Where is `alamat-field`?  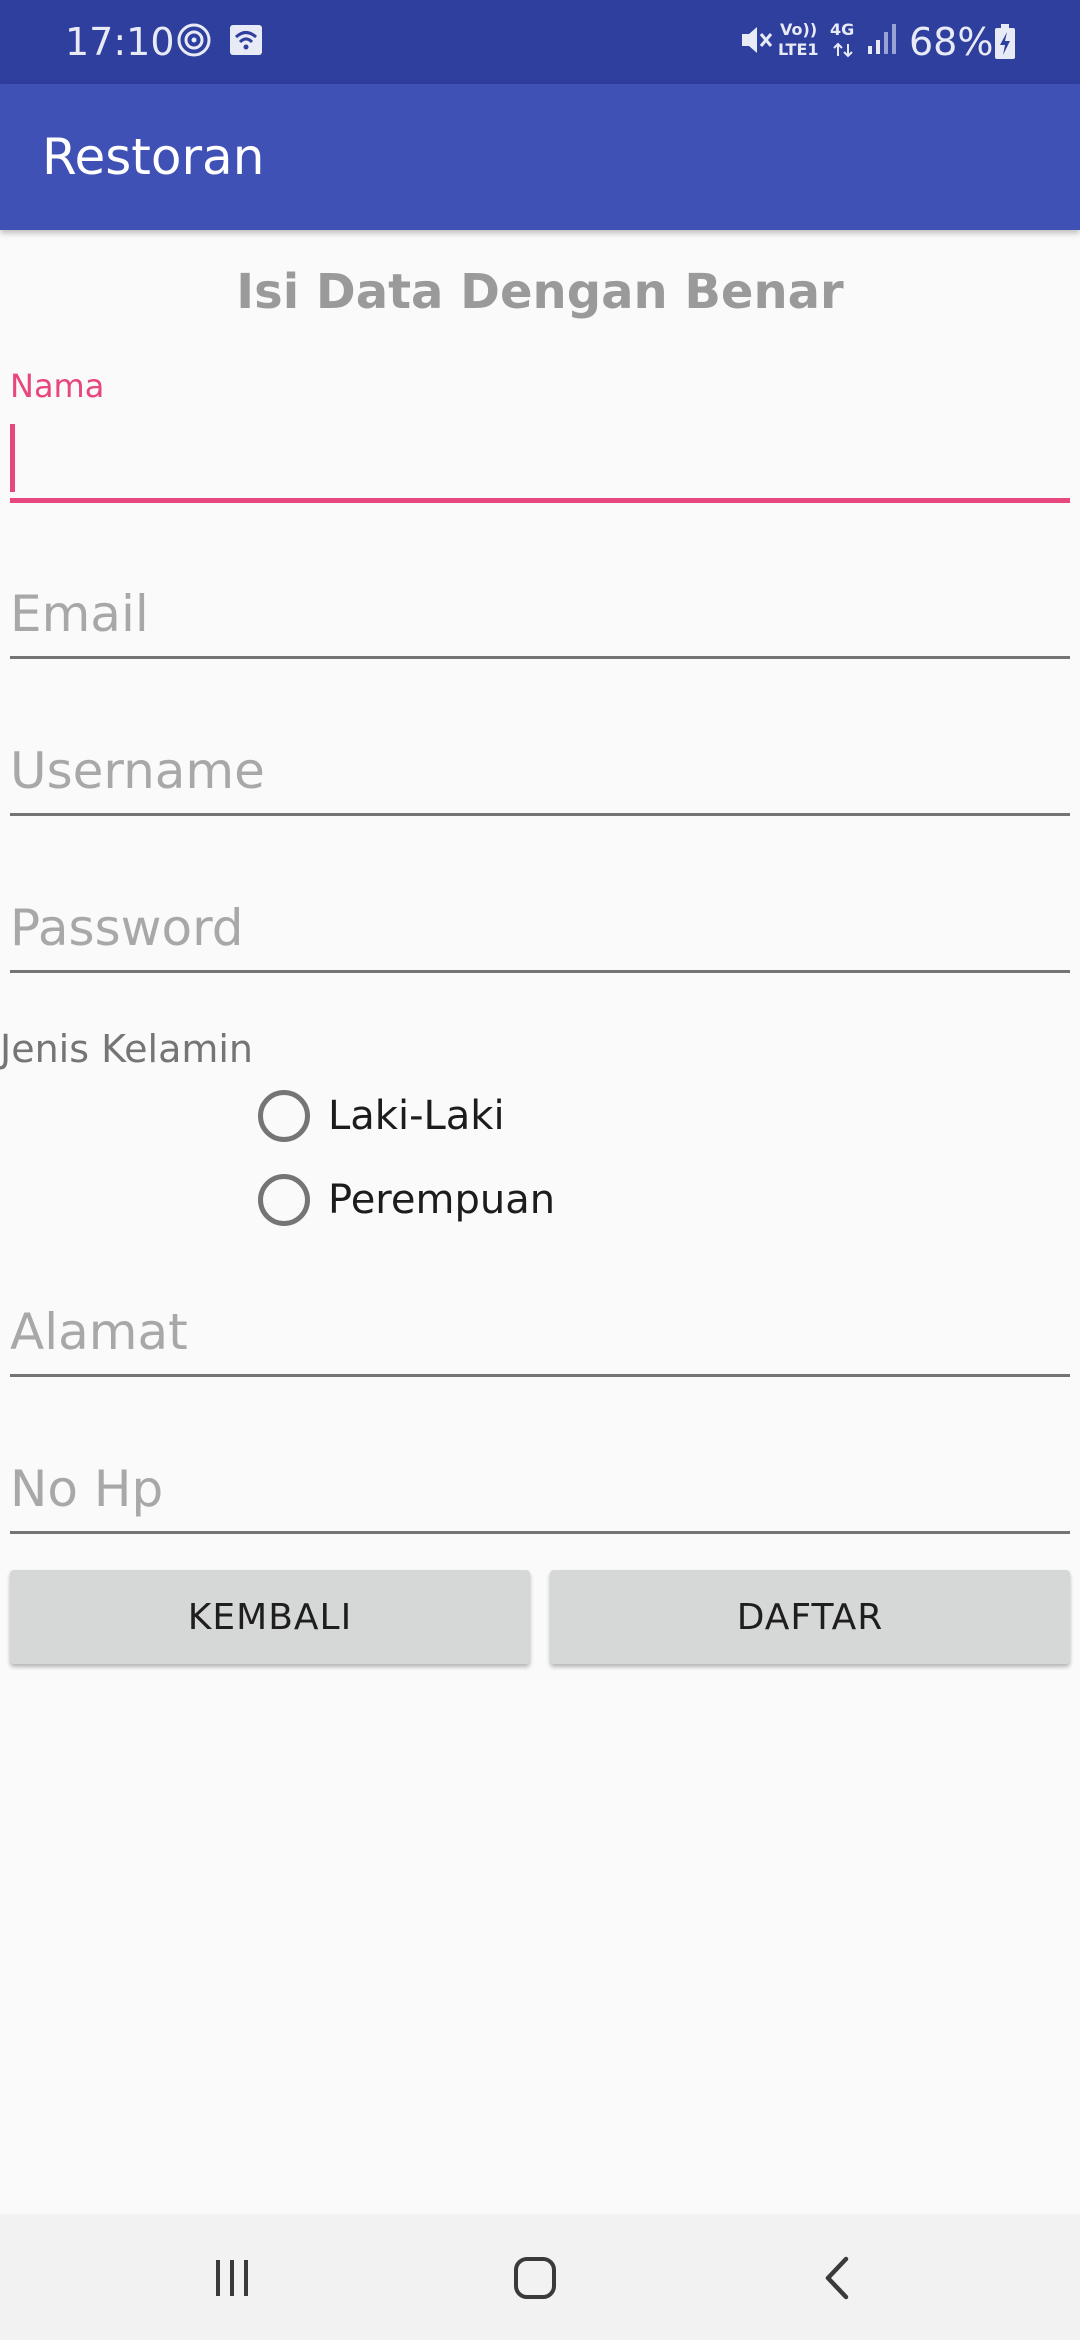
alamat-field is located at coordinates (540, 1335).